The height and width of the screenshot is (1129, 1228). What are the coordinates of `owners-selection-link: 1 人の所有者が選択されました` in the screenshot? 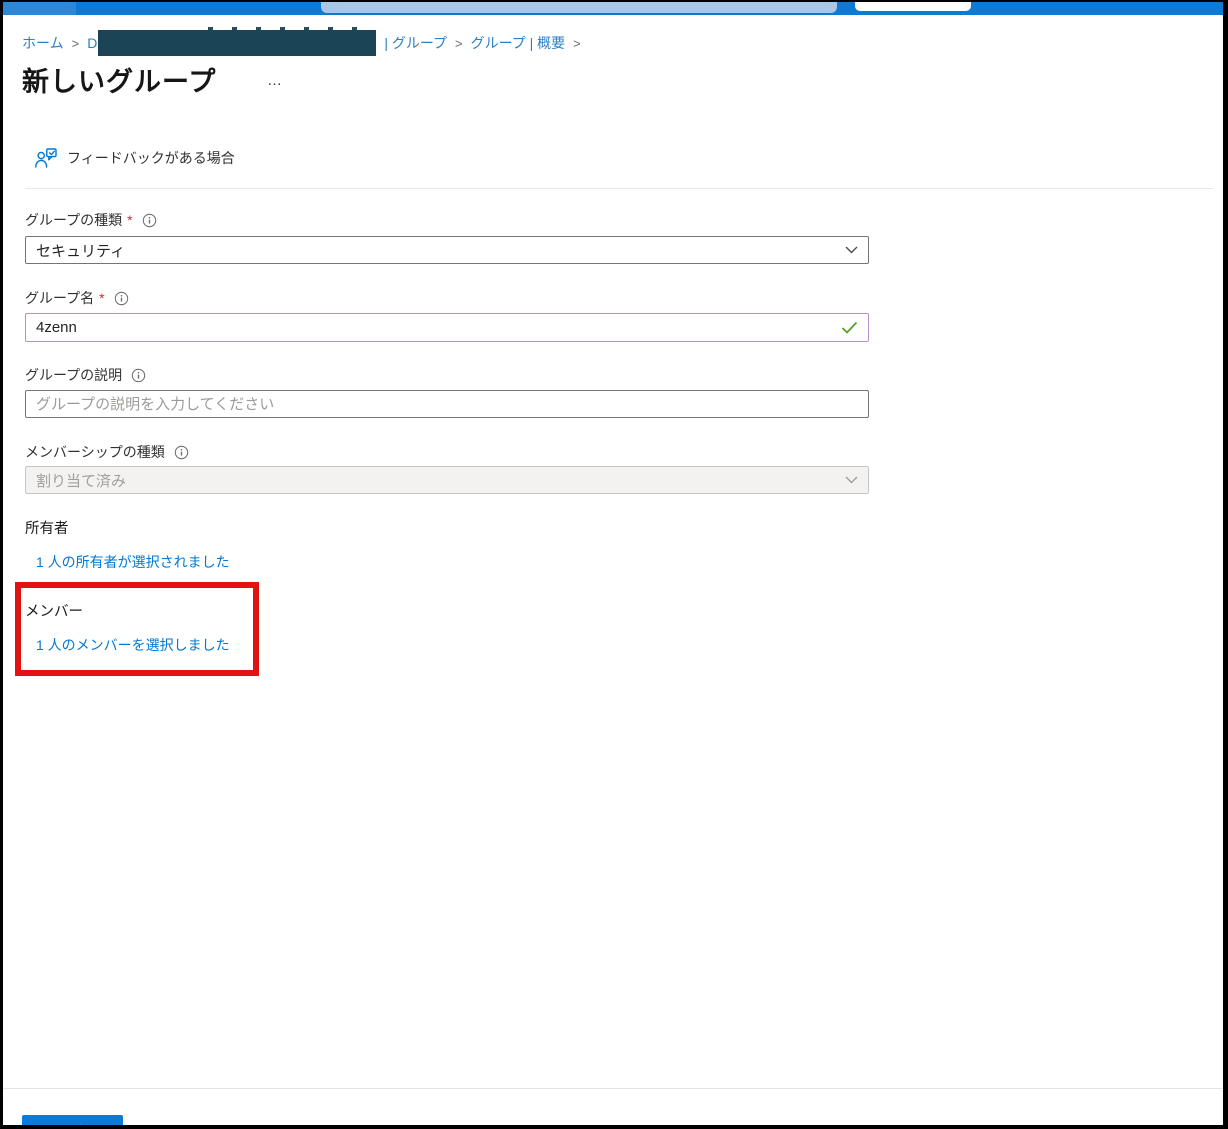 It's located at (133, 562).